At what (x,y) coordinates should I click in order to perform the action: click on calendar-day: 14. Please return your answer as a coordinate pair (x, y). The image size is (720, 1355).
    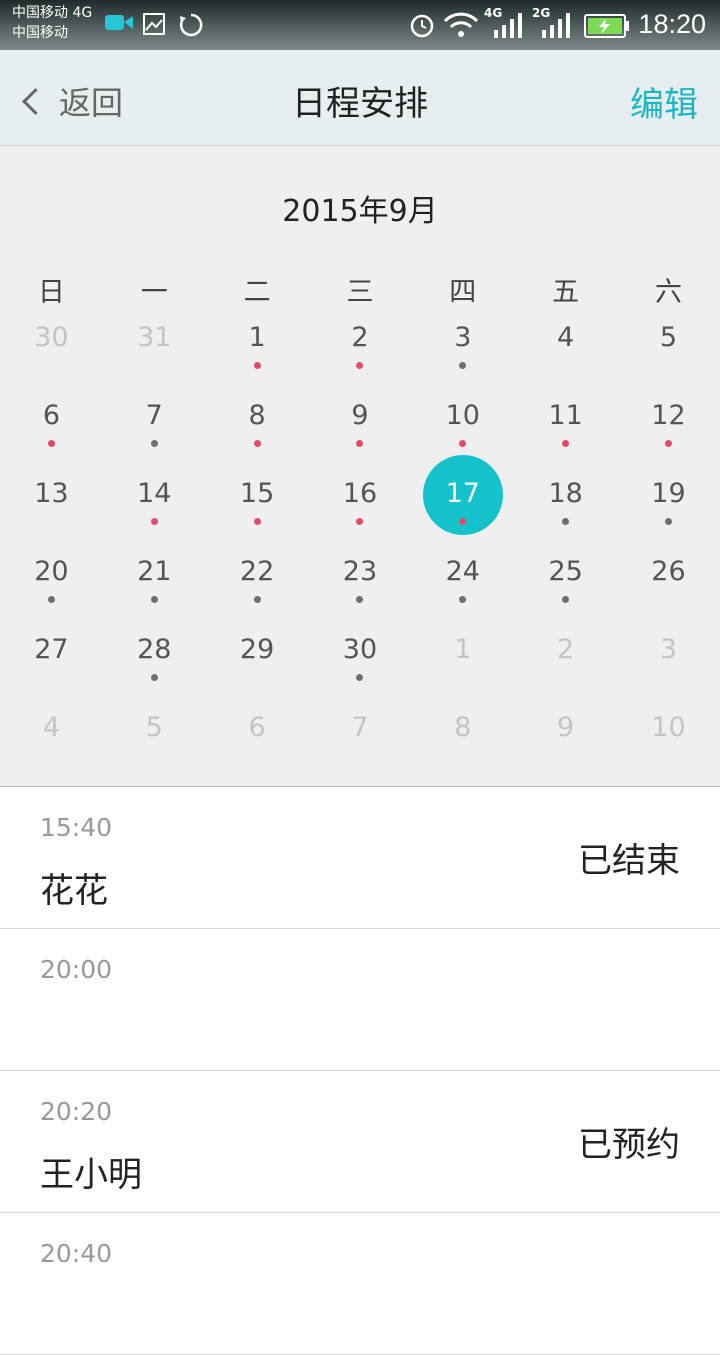
    Looking at the image, I should click on (154, 513).